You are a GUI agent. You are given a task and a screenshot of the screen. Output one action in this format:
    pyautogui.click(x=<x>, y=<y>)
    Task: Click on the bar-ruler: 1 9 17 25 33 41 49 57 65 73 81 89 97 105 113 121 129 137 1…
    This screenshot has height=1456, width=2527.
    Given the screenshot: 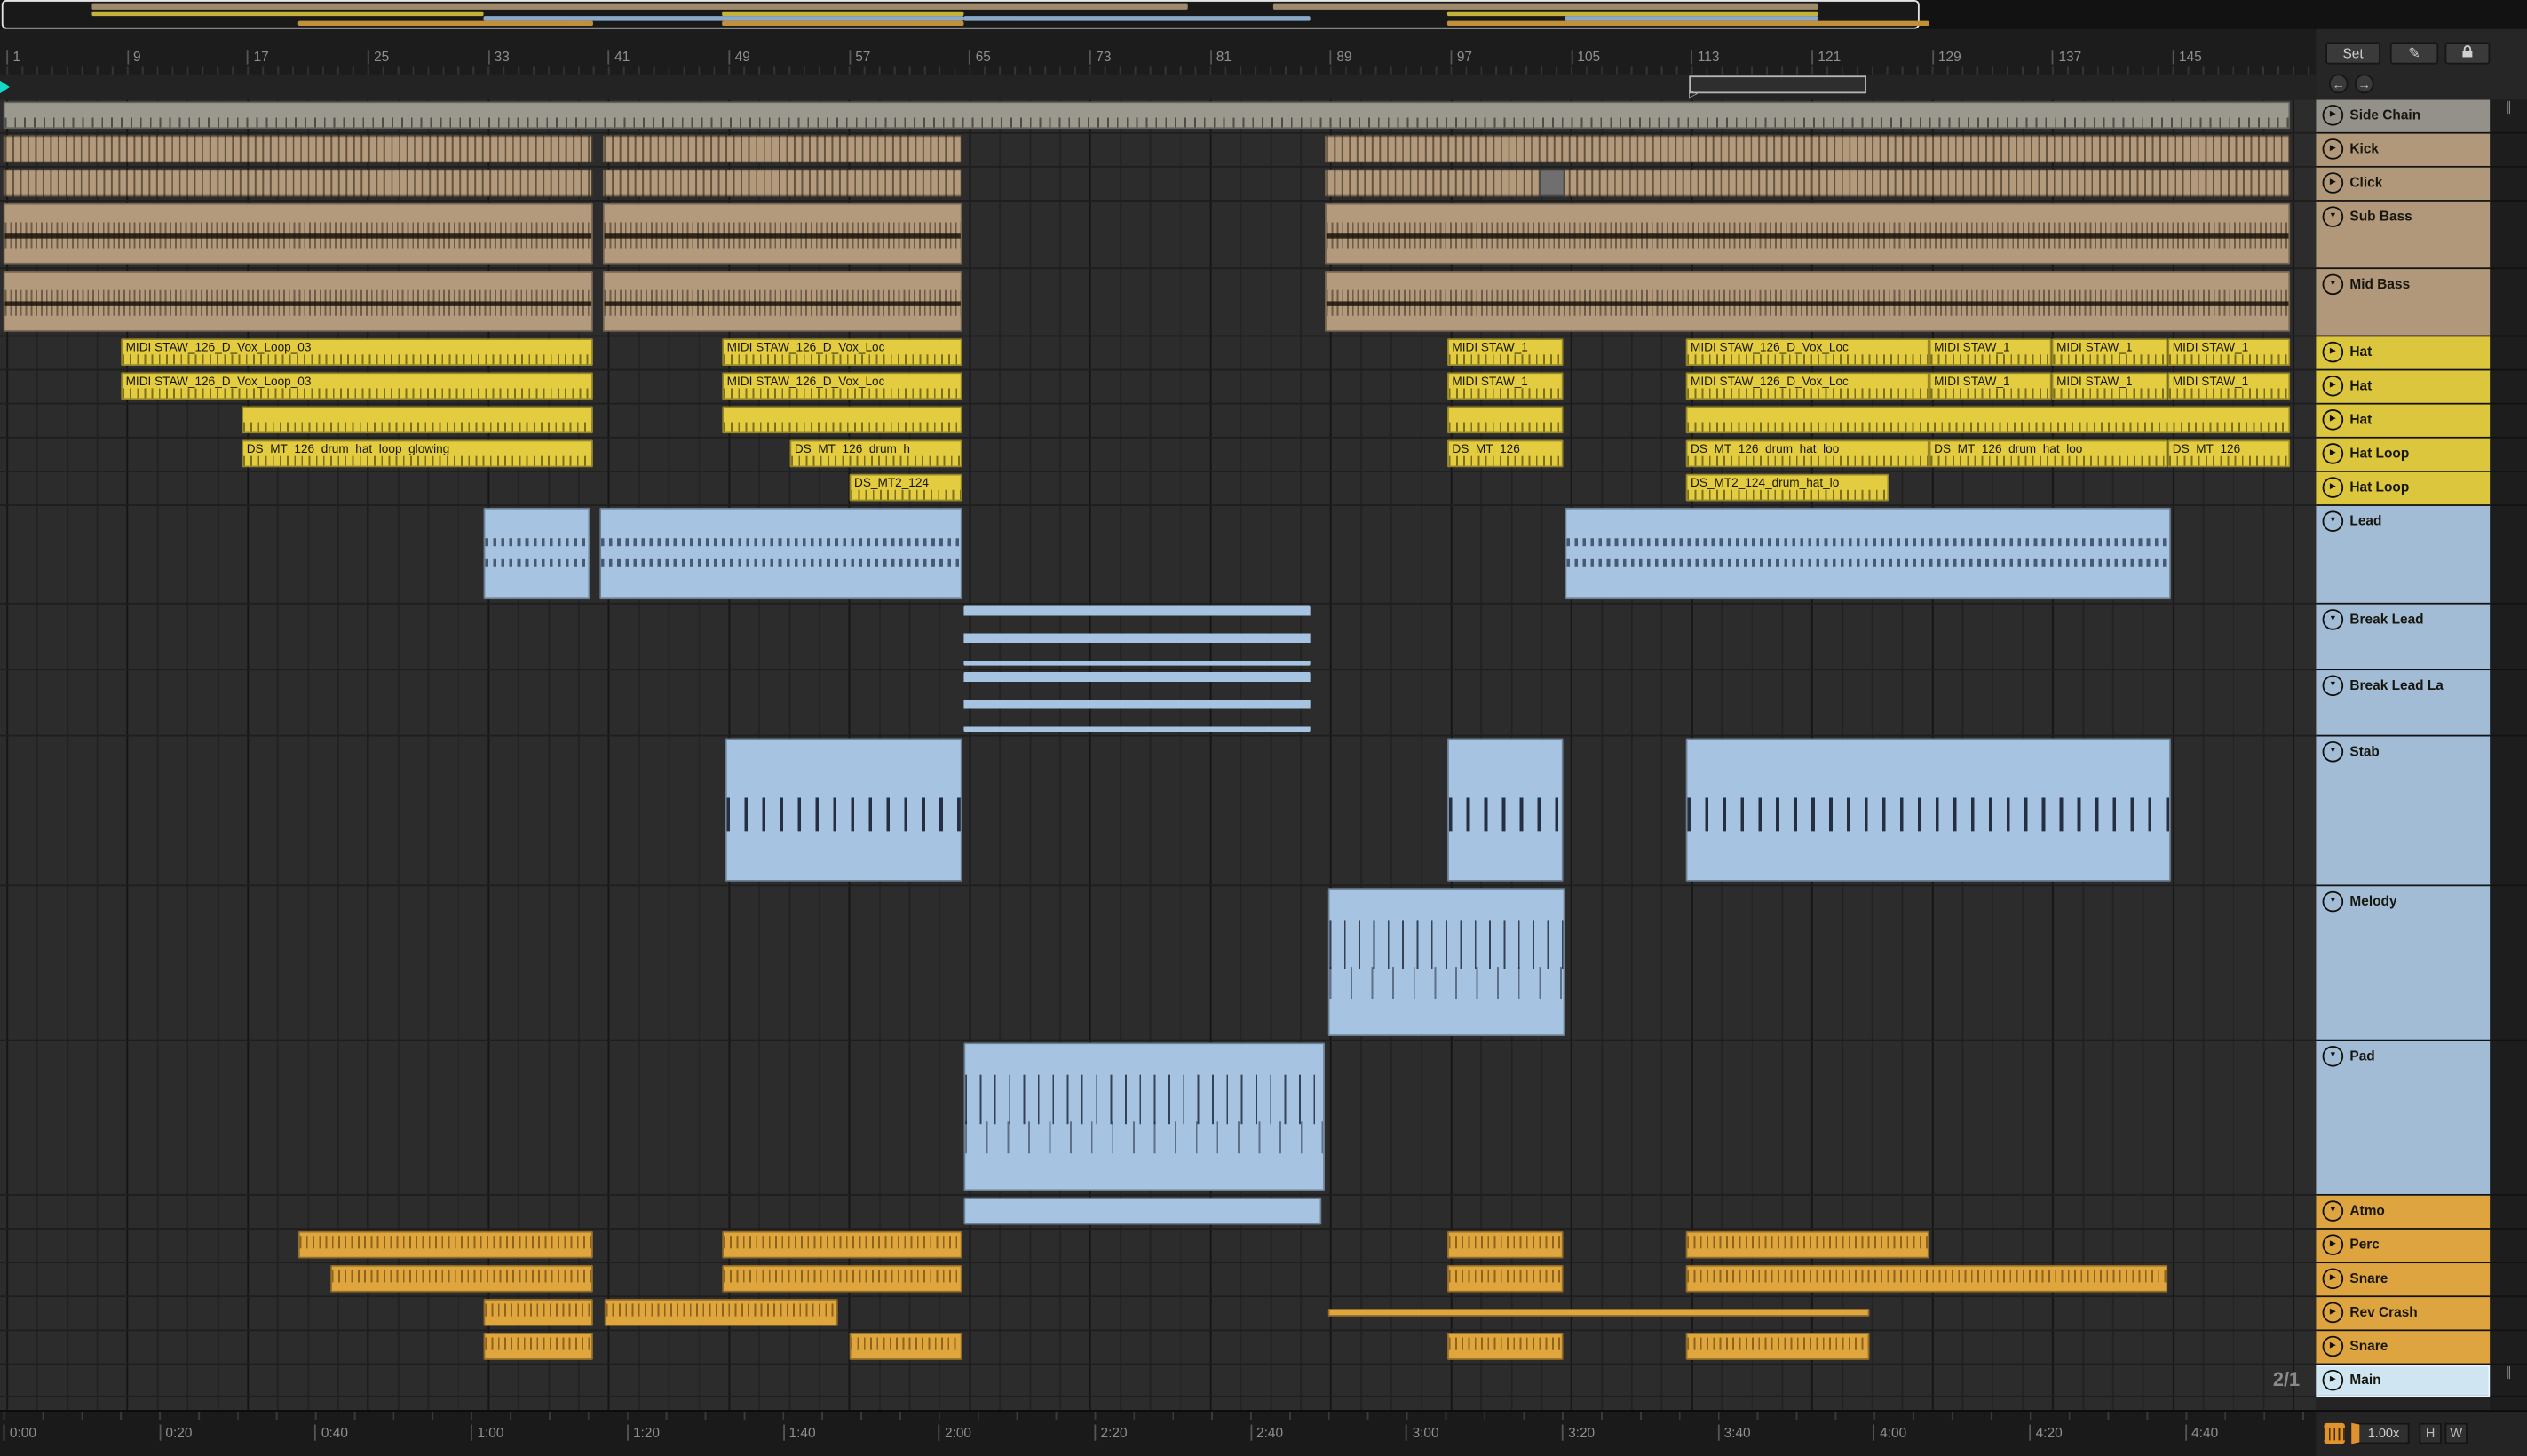 What is the action you would take?
    pyautogui.click(x=1158, y=52)
    